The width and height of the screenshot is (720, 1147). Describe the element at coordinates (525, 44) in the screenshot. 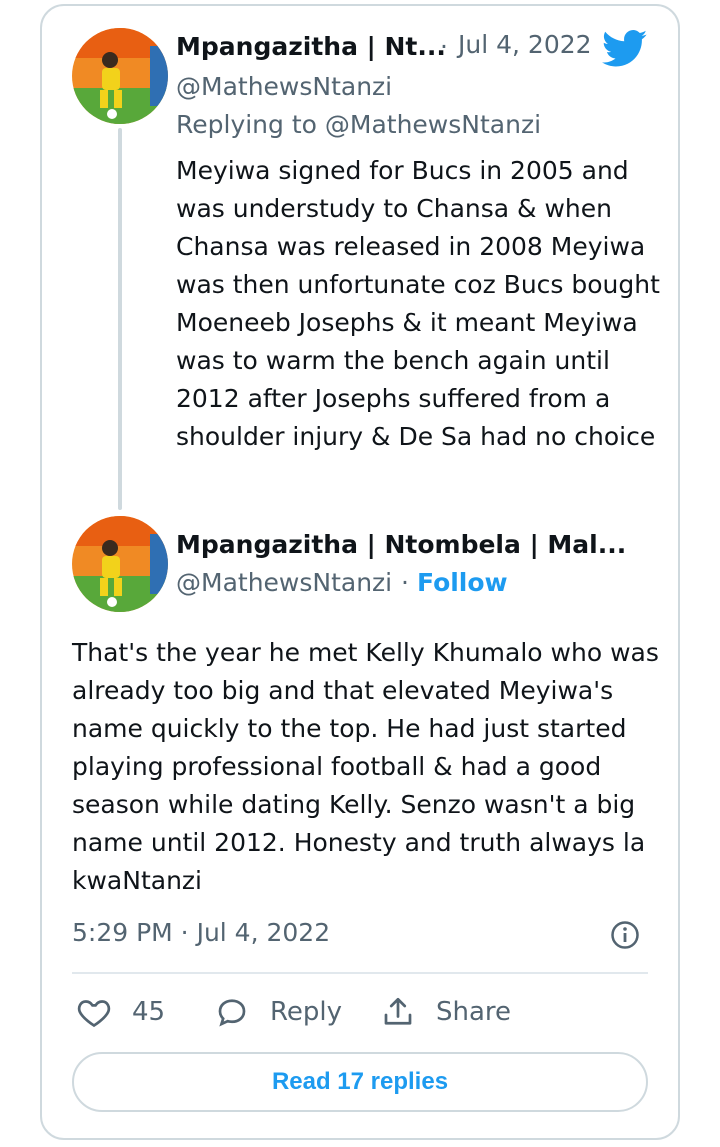

I see `tweet-date: Jul 4, 2022` at that location.